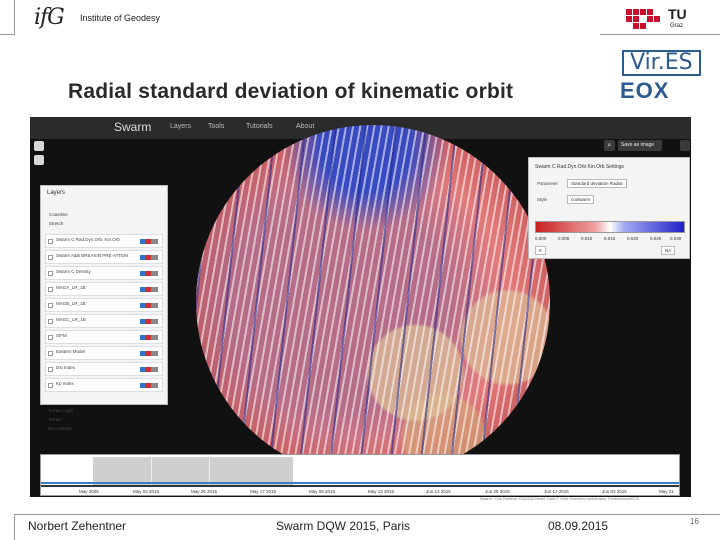  What do you see at coordinates (343, 526) in the screenshot?
I see `footer-event: Swarm DQW 2015, Paris` at bounding box center [343, 526].